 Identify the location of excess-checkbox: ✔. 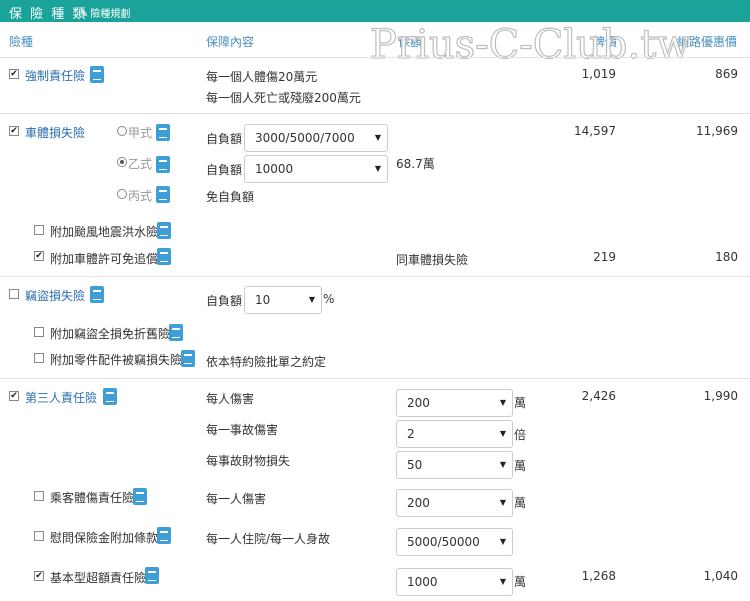
(39, 576).